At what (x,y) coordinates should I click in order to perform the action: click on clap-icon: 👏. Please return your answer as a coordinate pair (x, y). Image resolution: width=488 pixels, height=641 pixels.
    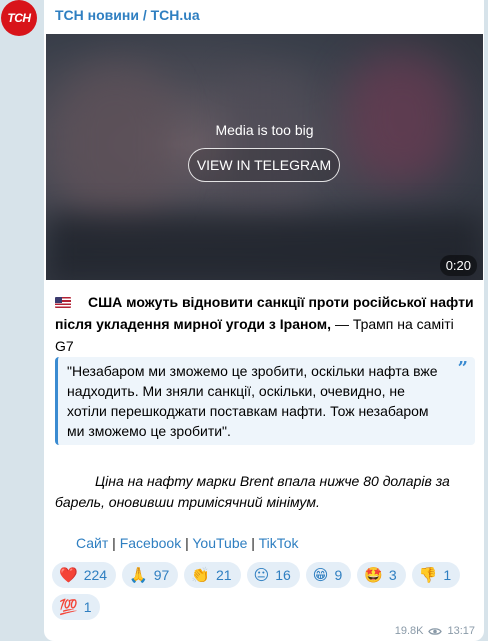
    Looking at the image, I should click on (200, 575).